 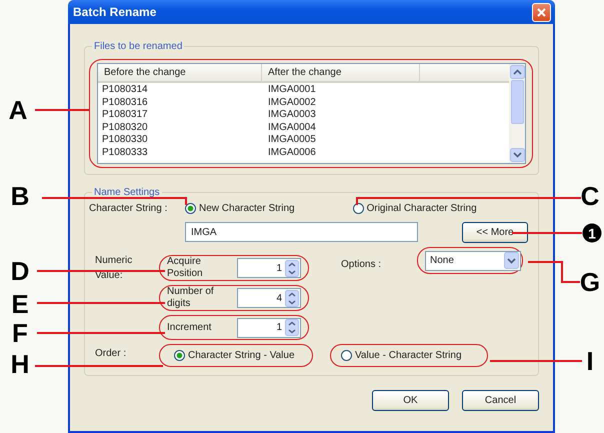 I want to click on table-cell-text: P1080316, so click(x=125, y=102).